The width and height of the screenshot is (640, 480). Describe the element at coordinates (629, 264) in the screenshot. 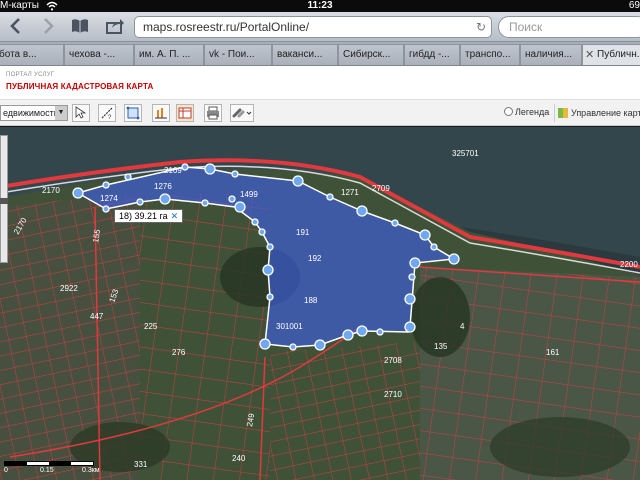

I see `parcel-label: 2200` at that location.